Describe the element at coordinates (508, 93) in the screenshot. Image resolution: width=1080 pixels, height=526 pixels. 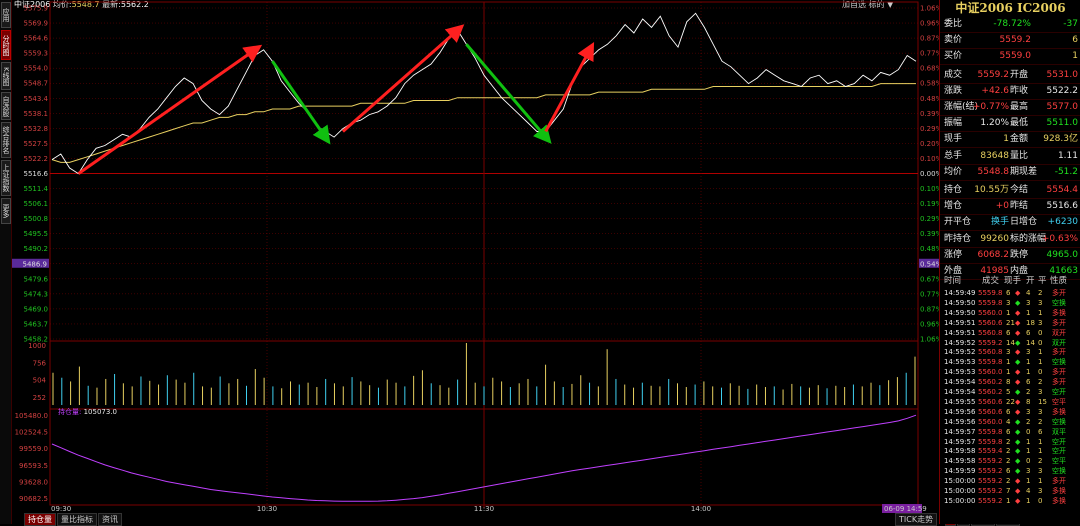
I see `arrow-down` at that location.